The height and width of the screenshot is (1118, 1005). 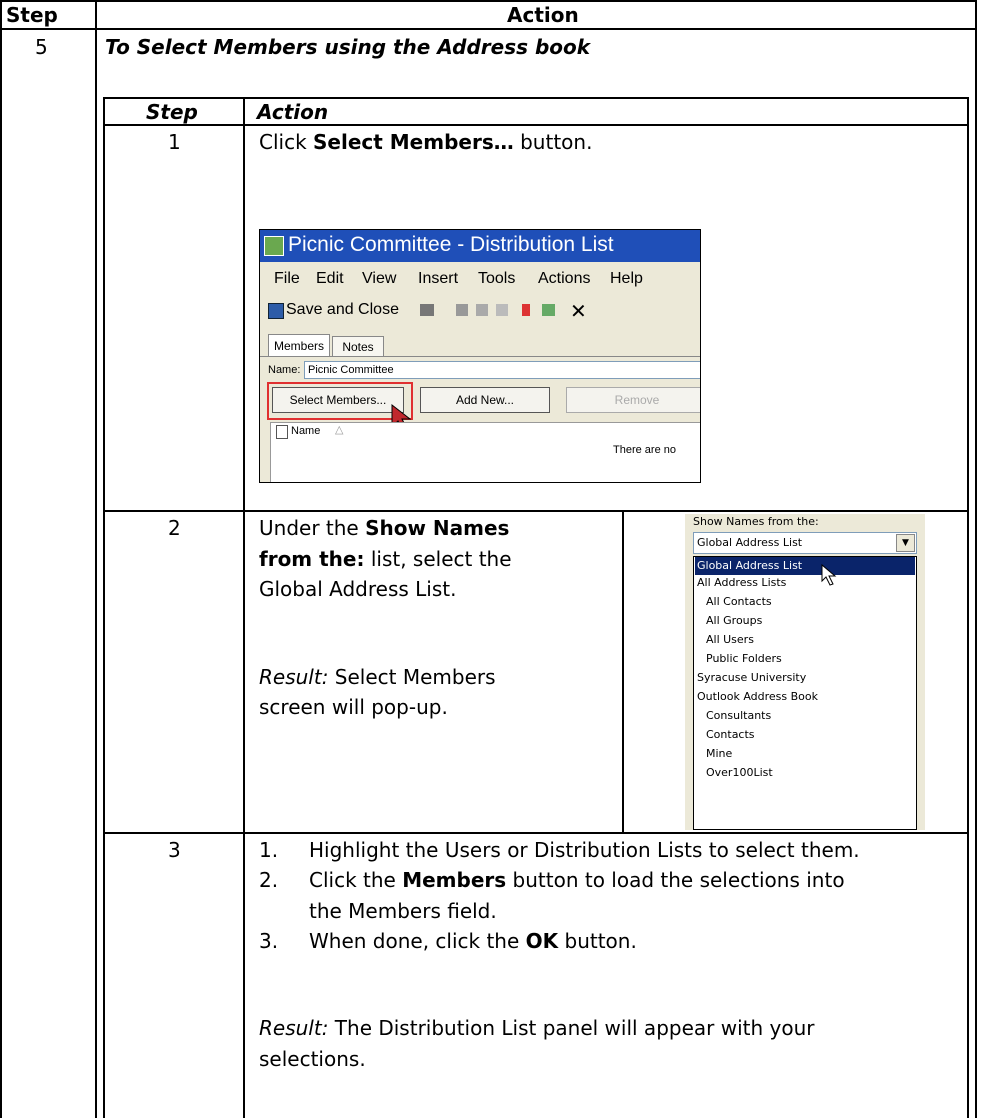 I want to click on text: Click the, so click(x=356, y=880).